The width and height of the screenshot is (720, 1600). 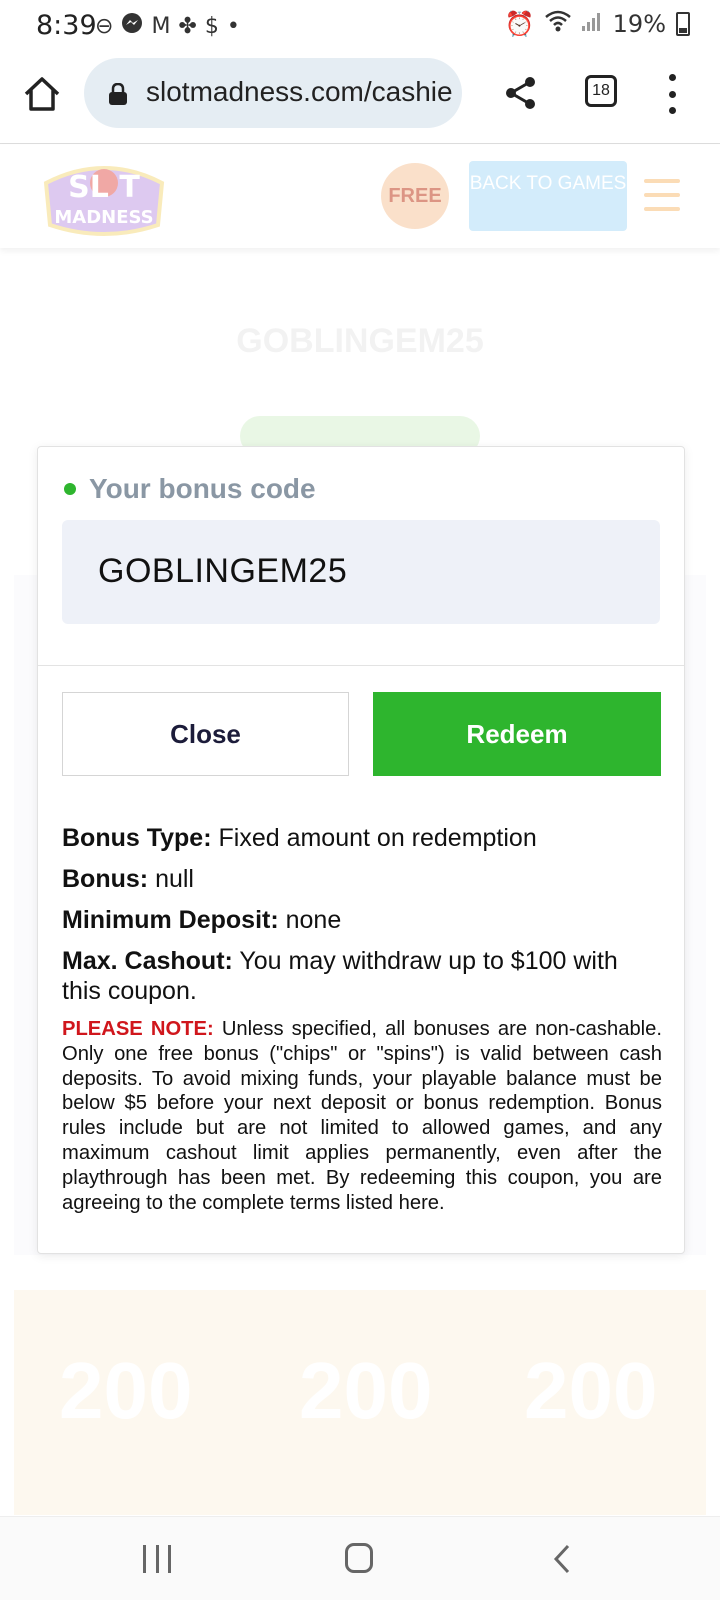 I want to click on bonus-code-box: GOBLINGEM25, so click(x=361, y=572).